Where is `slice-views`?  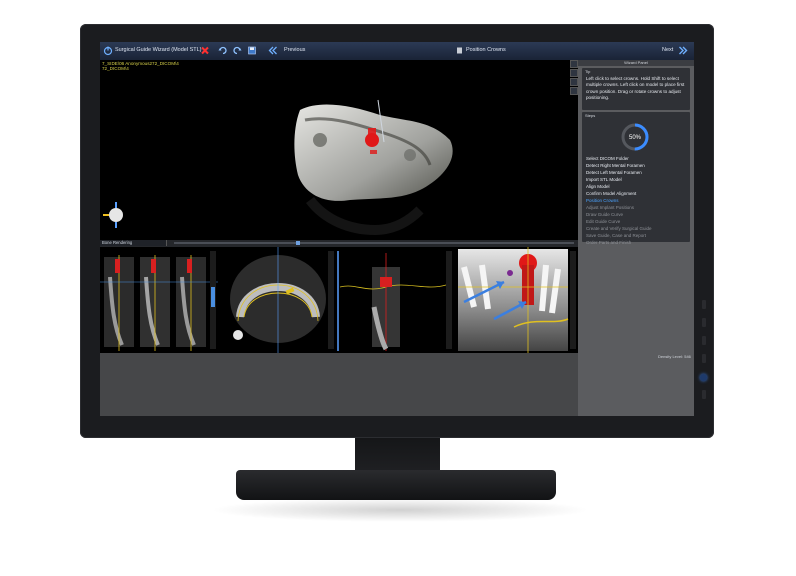
slice-views is located at coordinates (339, 300).